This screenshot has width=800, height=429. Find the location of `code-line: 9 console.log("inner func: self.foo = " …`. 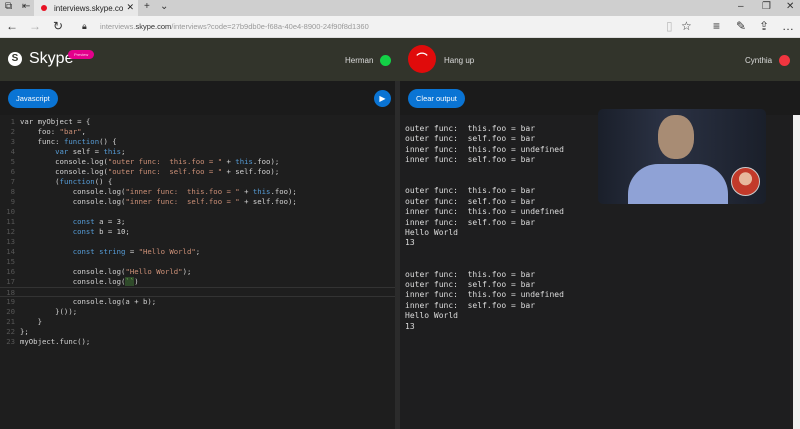

code-line: 9 console.log("inner func: self.foo = " … is located at coordinates (197, 202).